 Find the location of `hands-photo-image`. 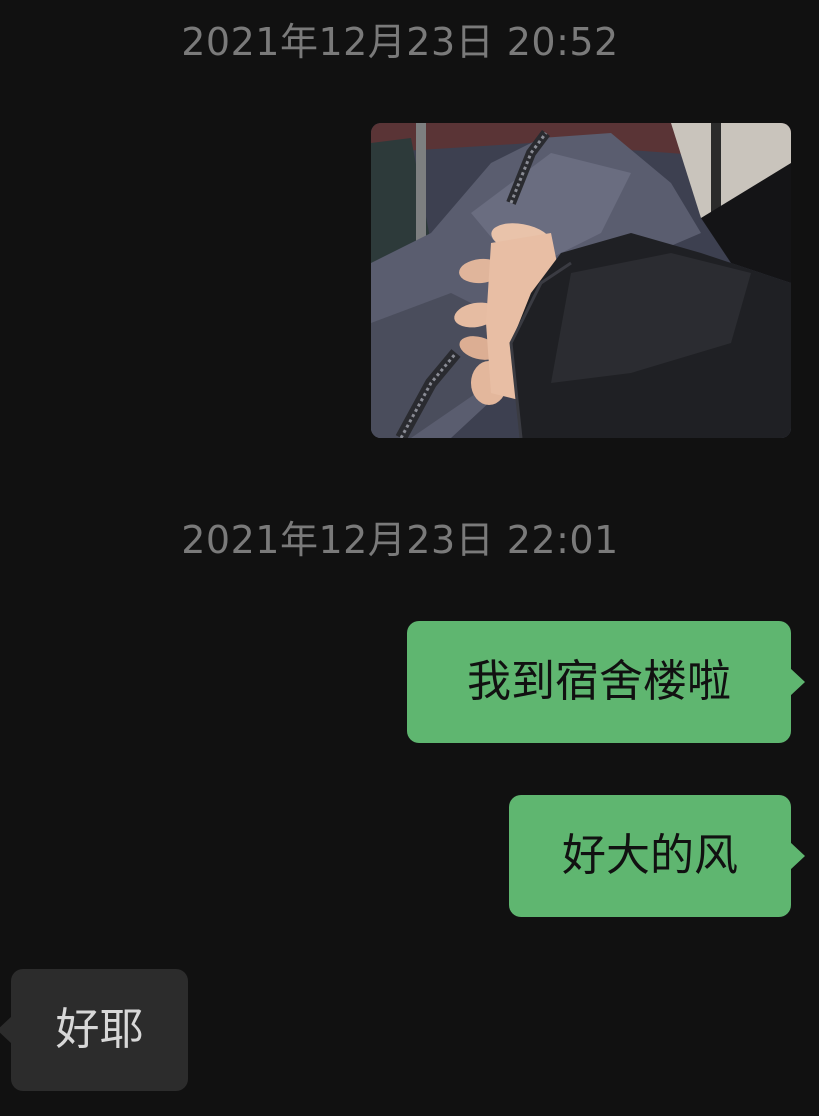

hands-photo-image is located at coordinates (581, 280).